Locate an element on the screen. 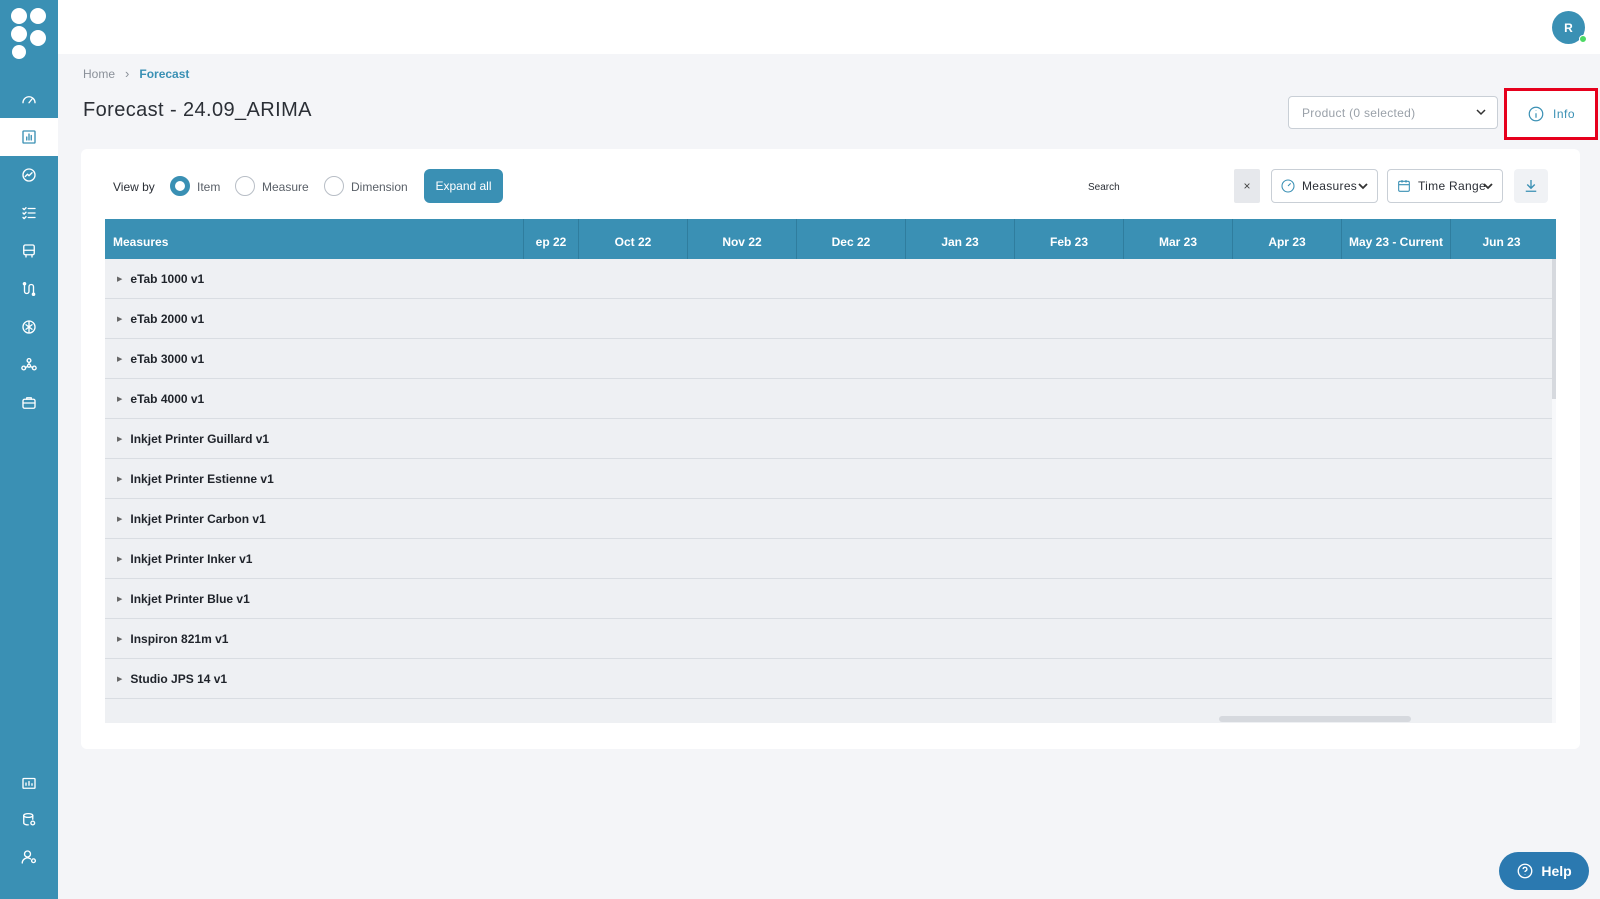  table-row: ▶ eTab 3000 v1 is located at coordinates (828, 359).